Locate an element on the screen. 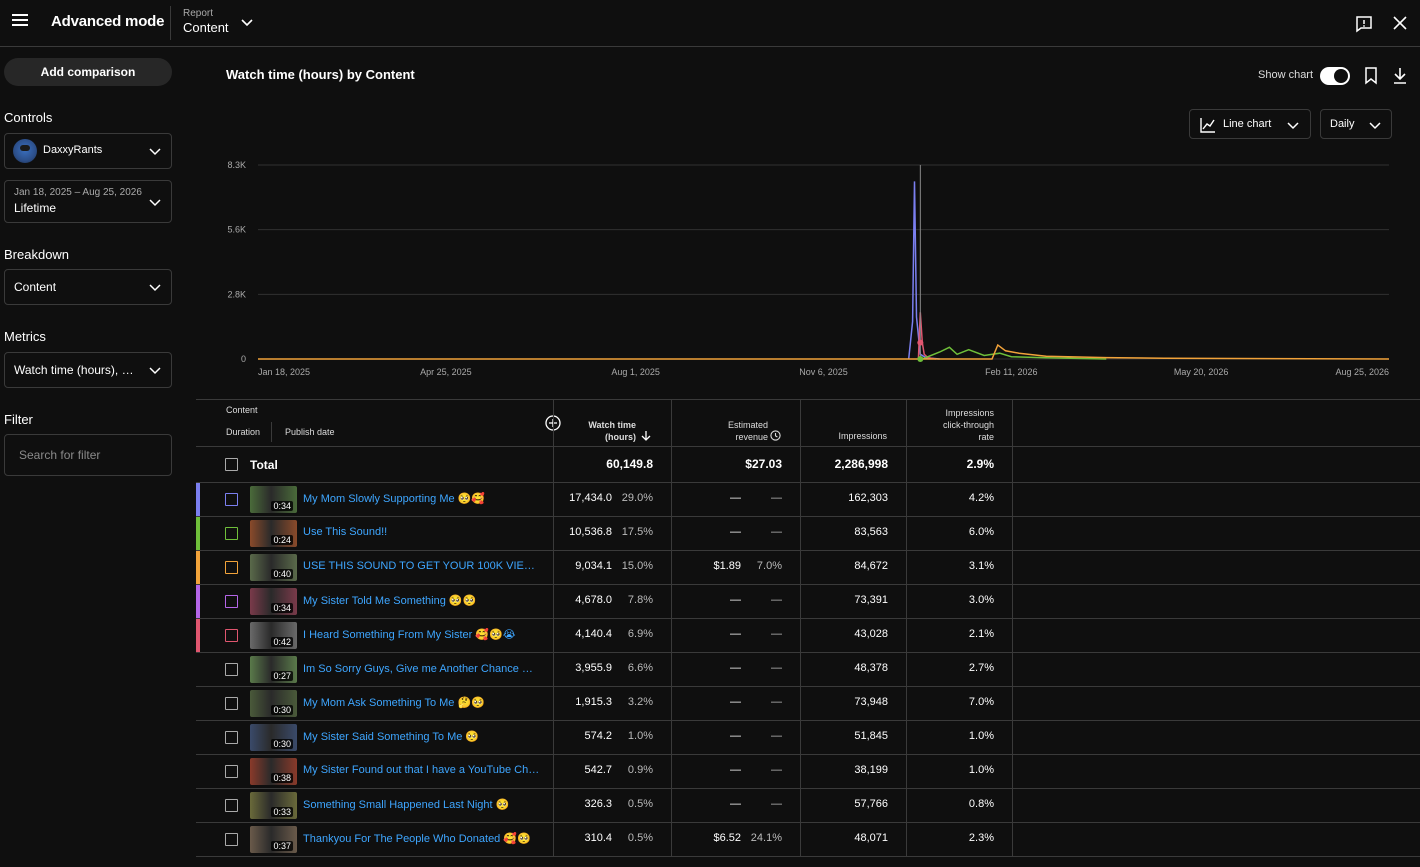 This screenshot has height=867, width=1420. breakdown-selector: Content is located at coordinates (88, 287).